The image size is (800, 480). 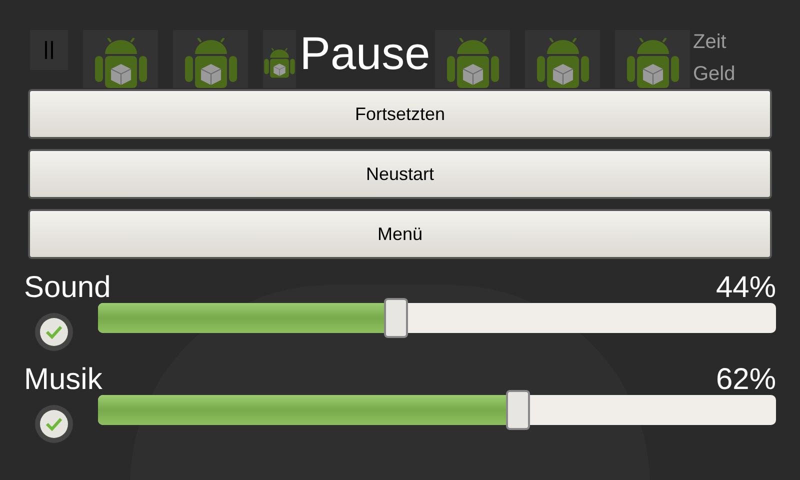 I want to click on menu-button: Neustart, so click(x=400, y=174).